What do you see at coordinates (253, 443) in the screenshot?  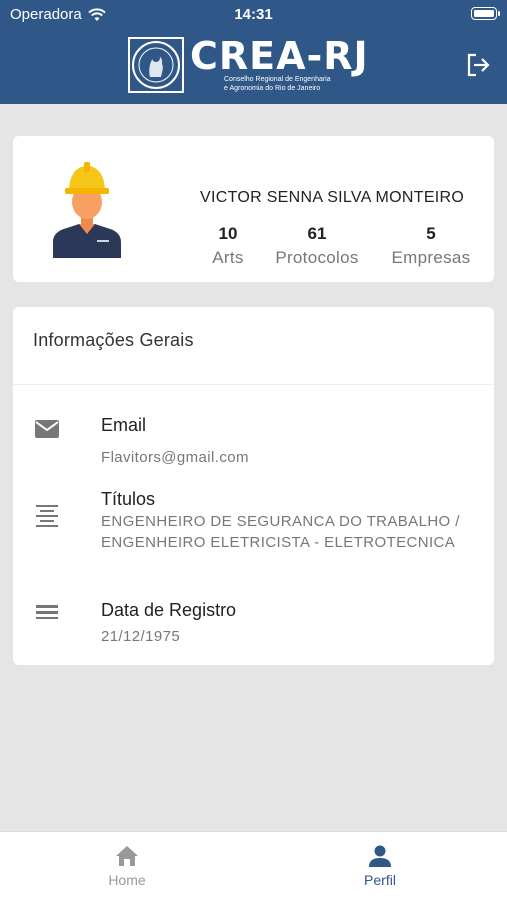 I see `info-row-email: Email Flavitors@gmail.com` at bounding box center [253, 443].